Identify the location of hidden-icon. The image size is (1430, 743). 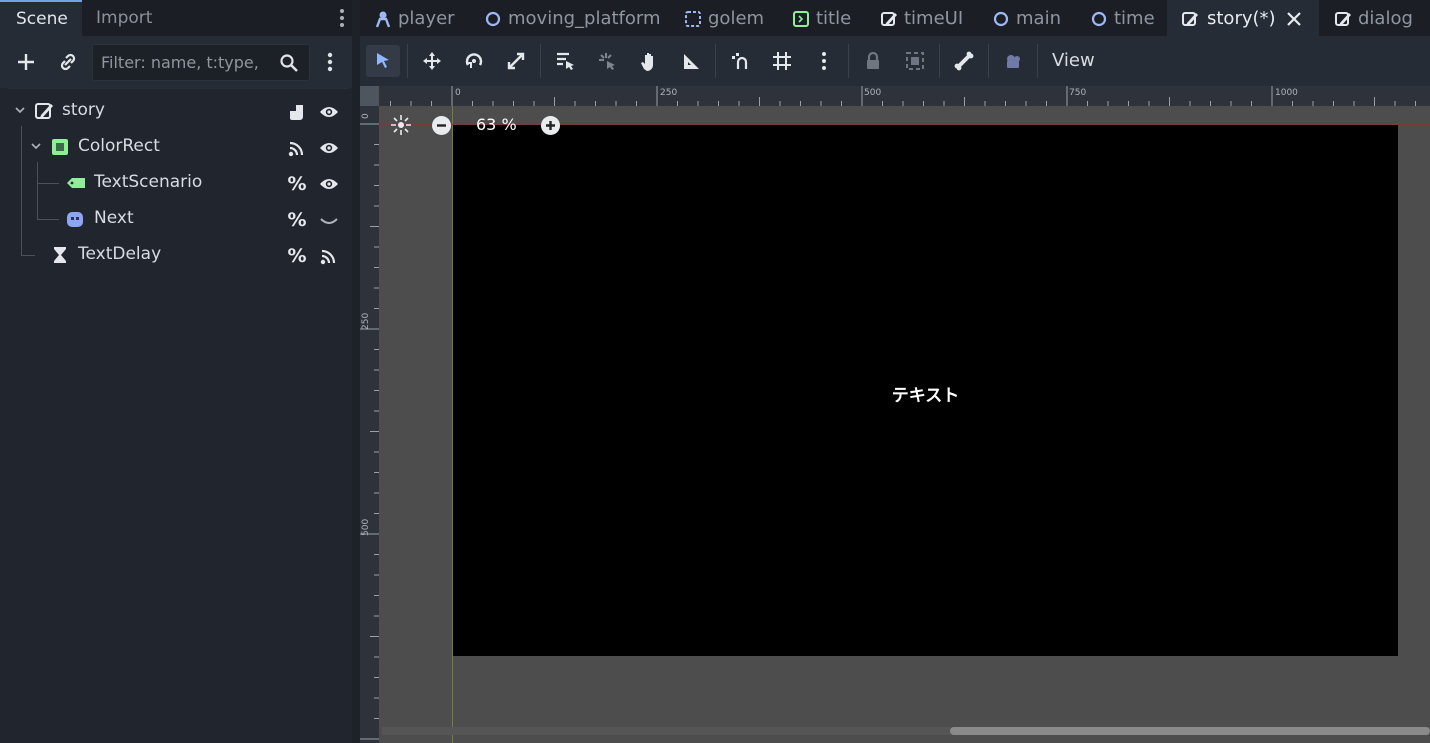
(329, 220).